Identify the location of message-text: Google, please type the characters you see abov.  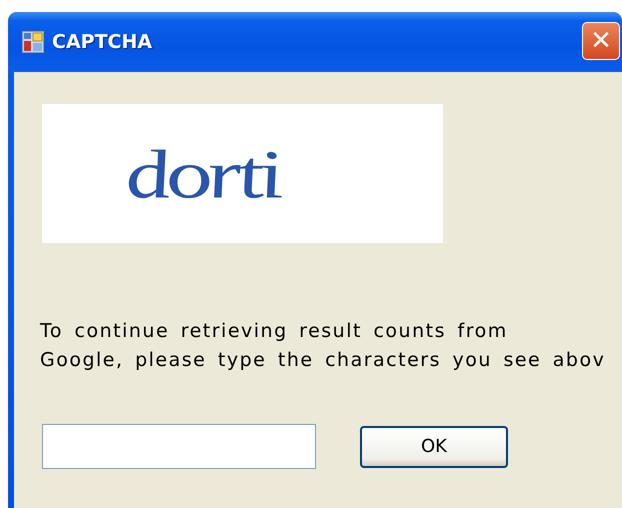
(323, 360).